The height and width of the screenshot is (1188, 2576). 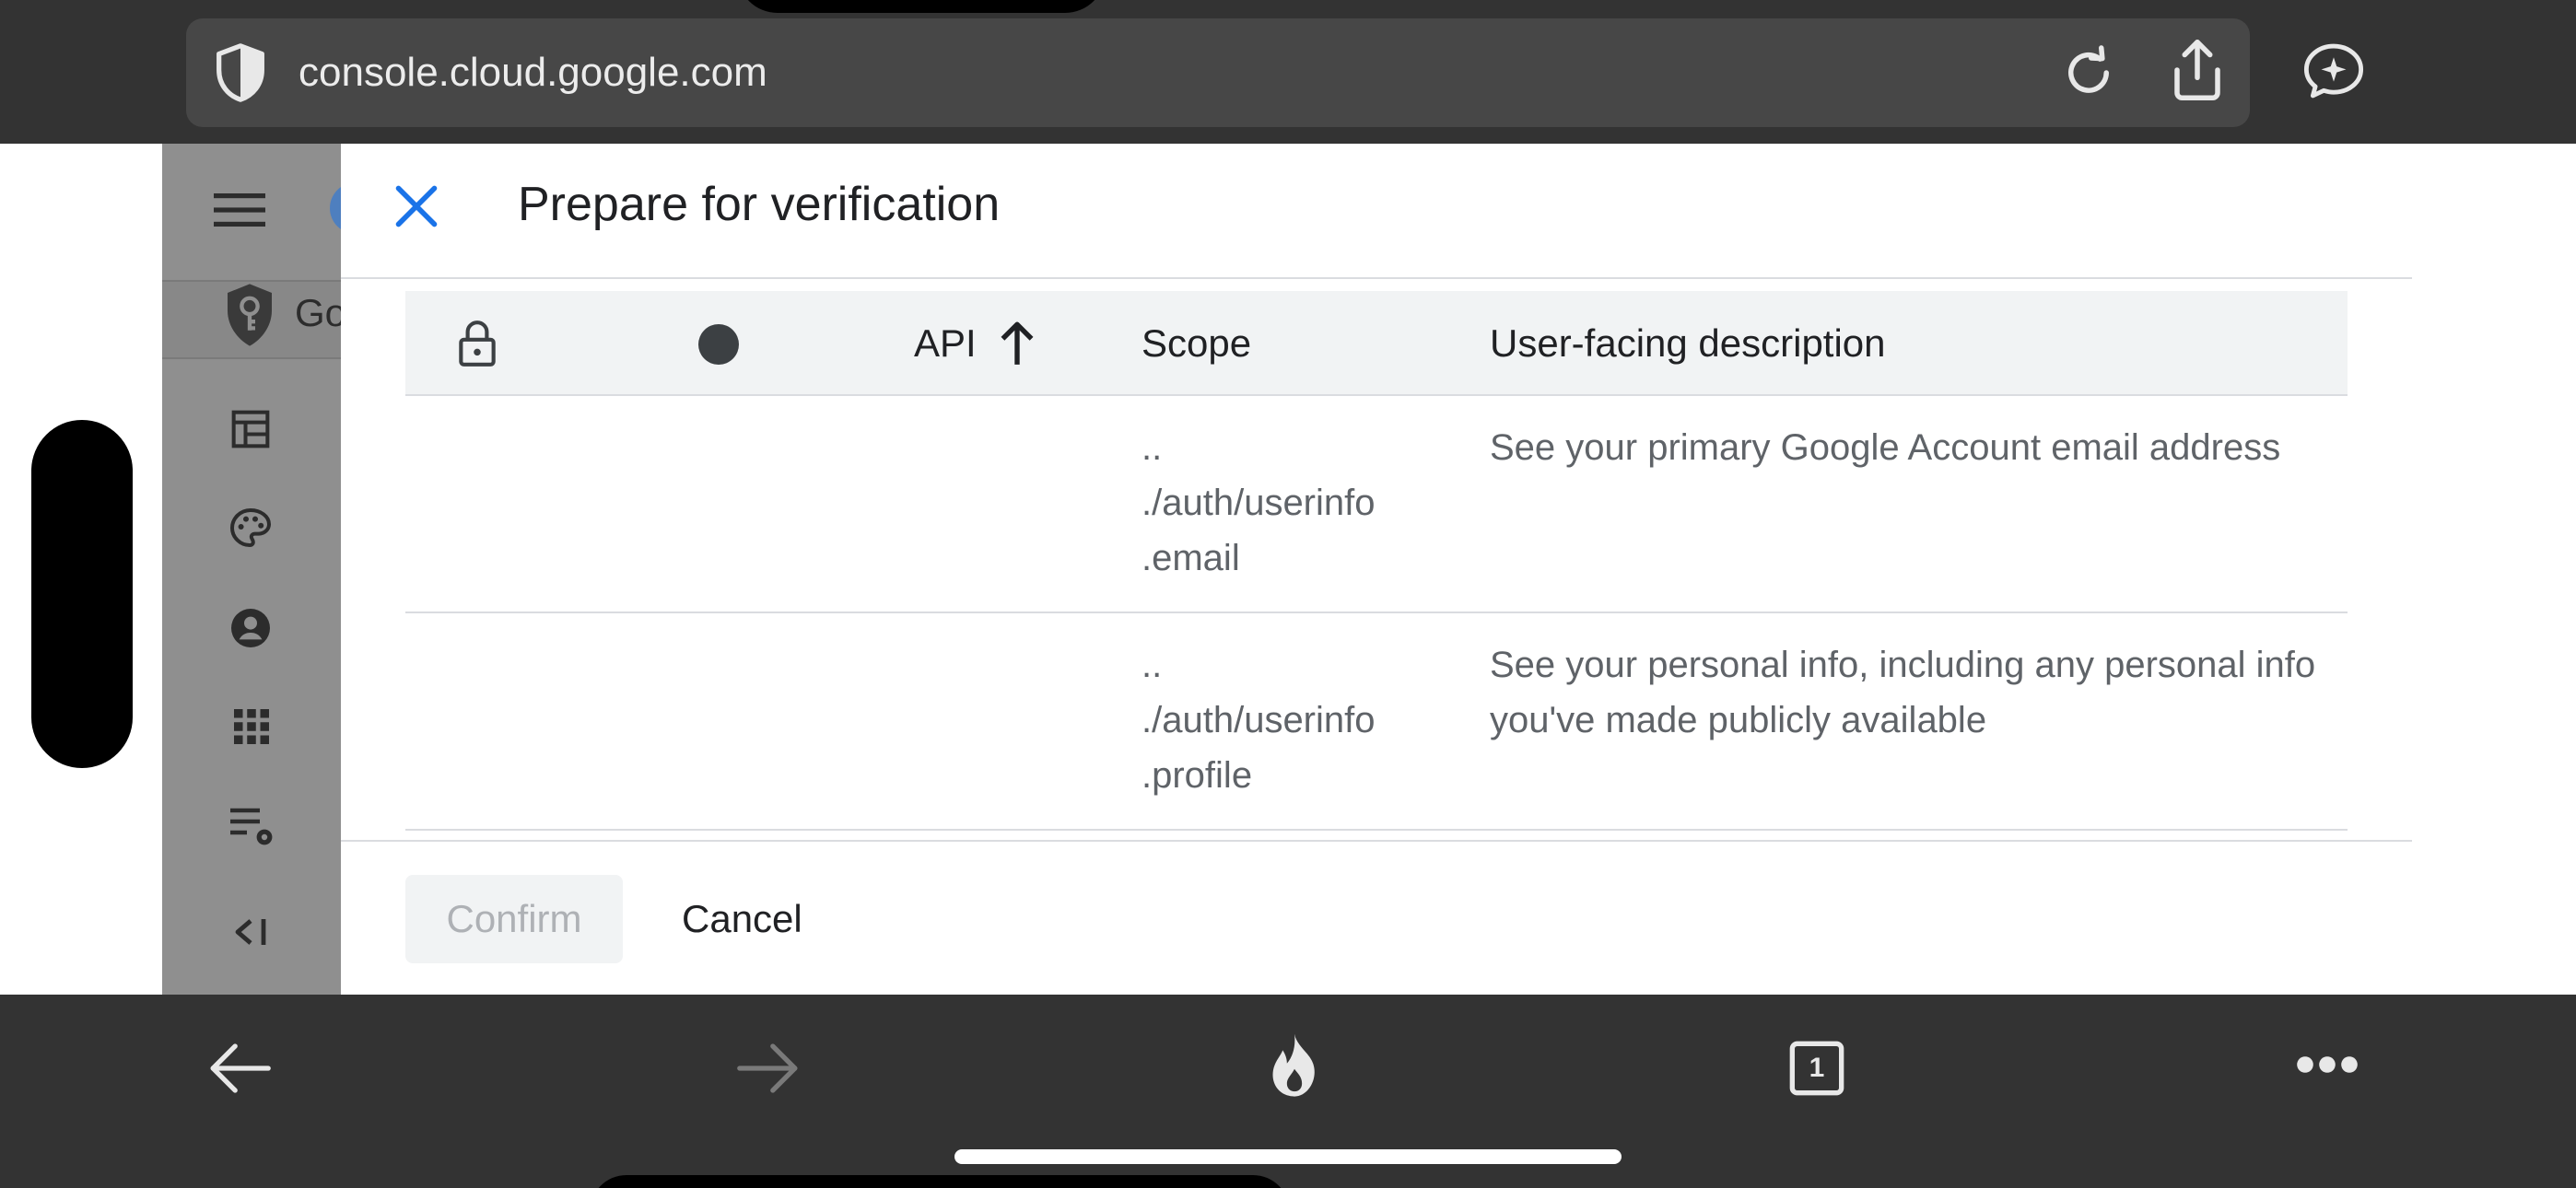 I want to click on forward-icon, so click(x=768, y=1068).